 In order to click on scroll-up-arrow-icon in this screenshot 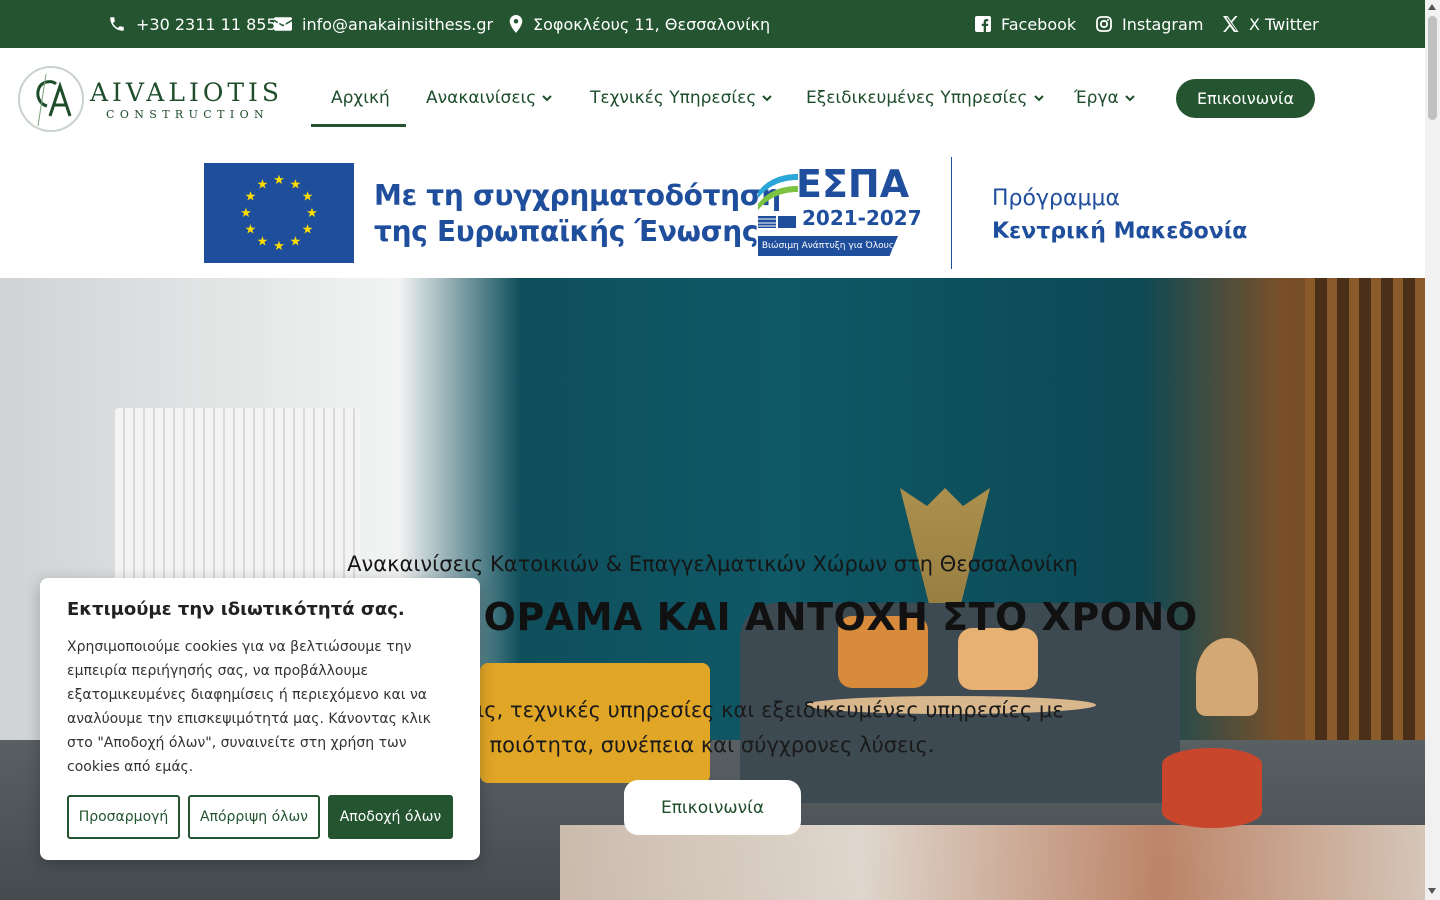, I will do `click(1432, 7)`.